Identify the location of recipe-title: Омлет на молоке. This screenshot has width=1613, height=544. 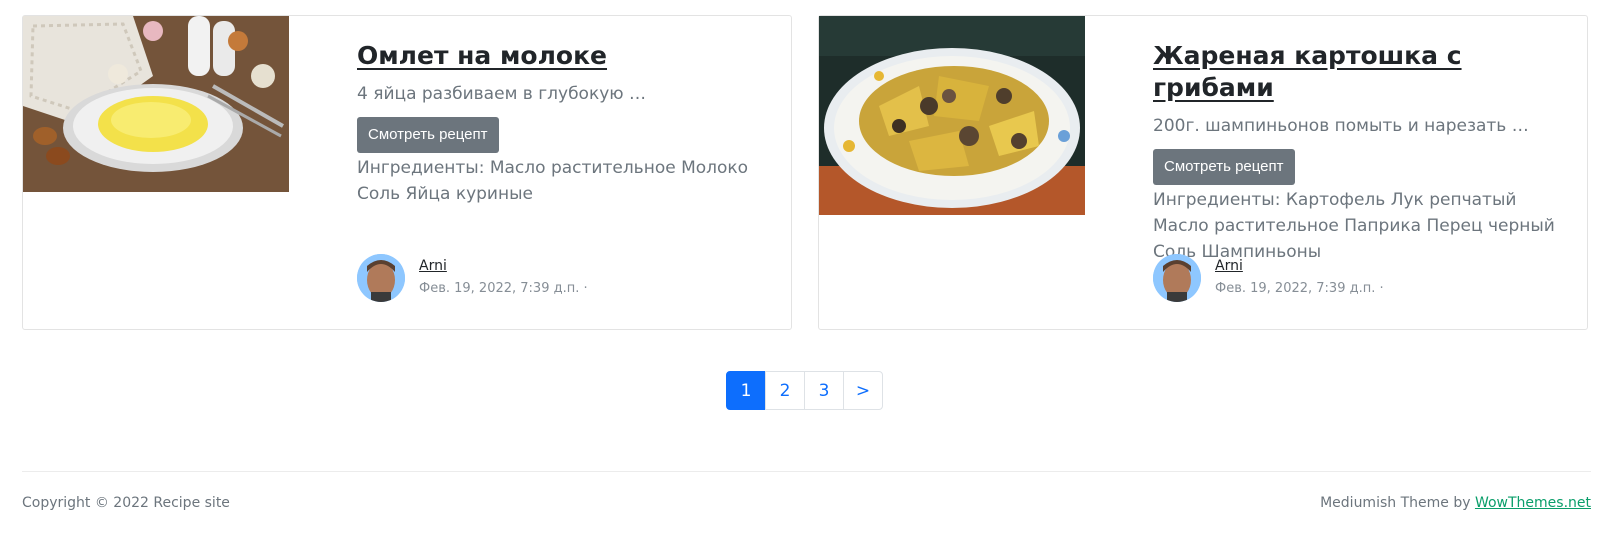
(482, 56).